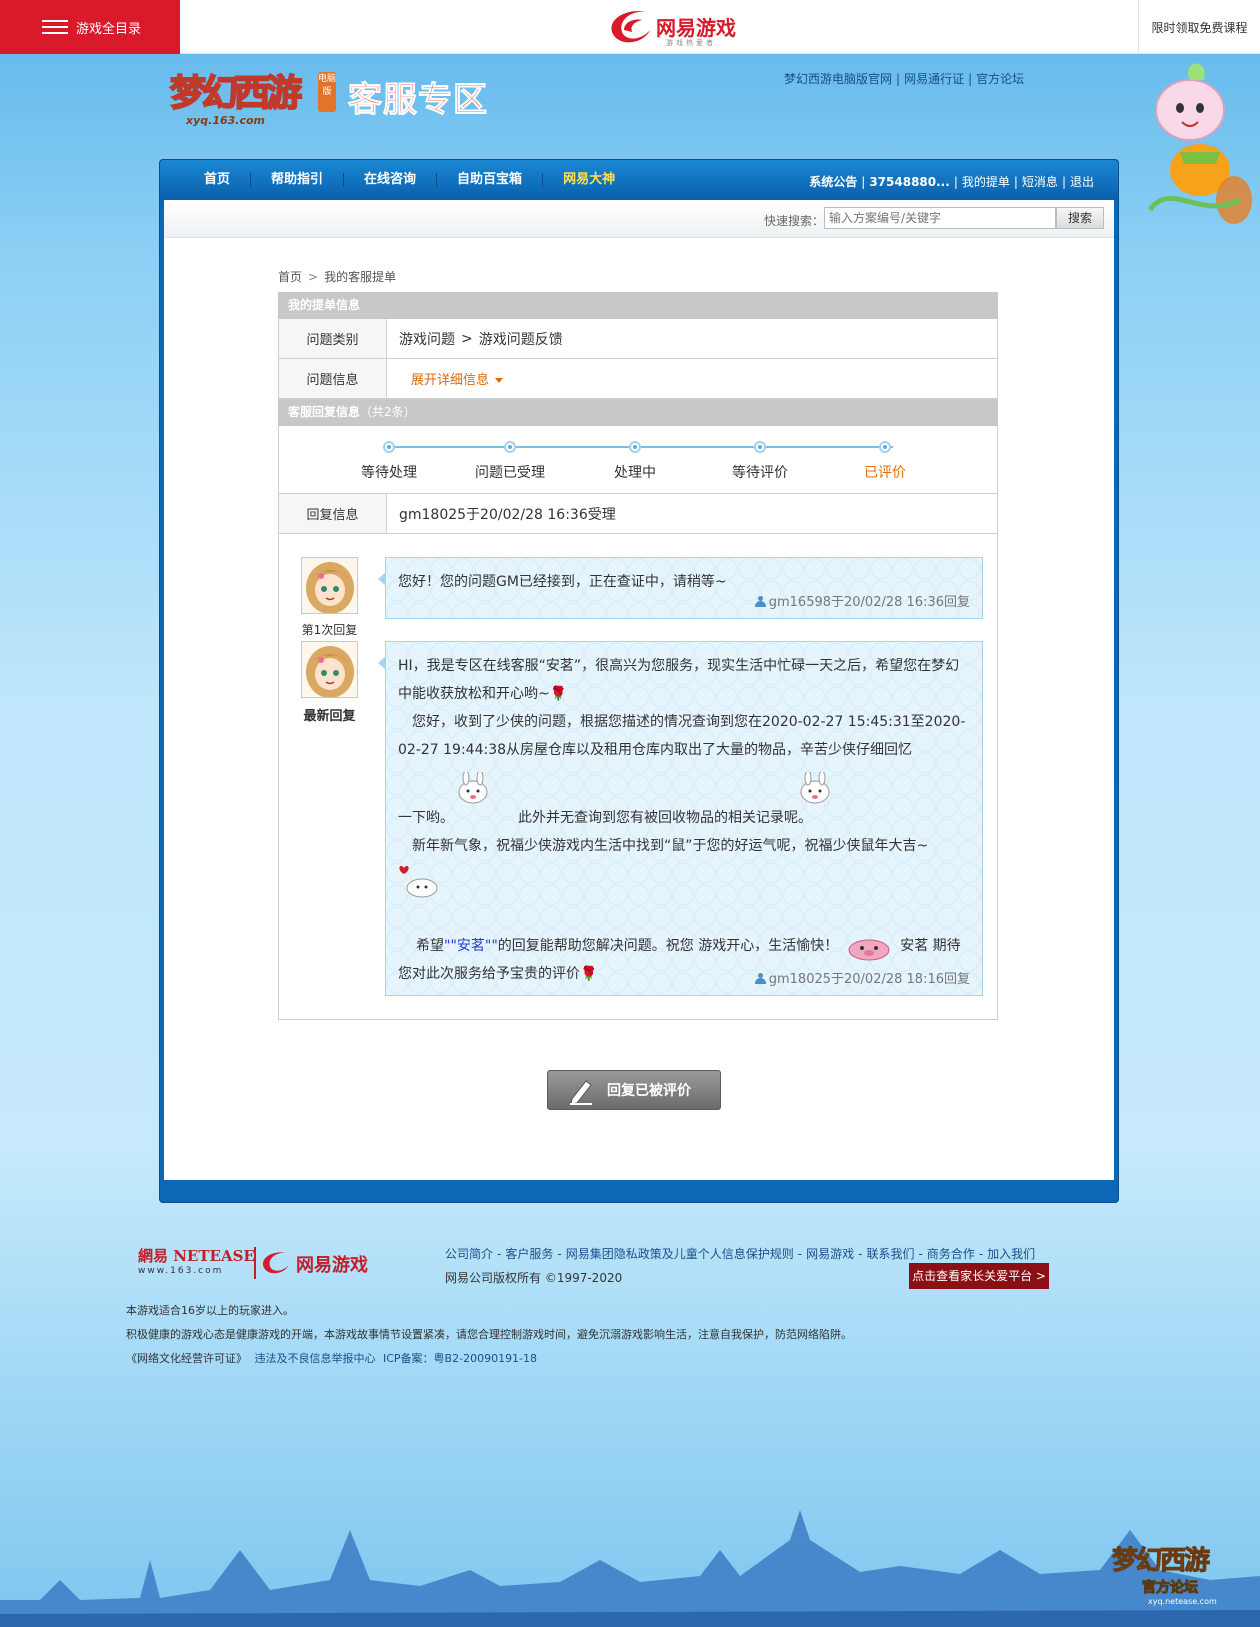  Describe the element at coordinates (638, 305) in the screenshot. I see `ticket-info-header: 我的提单信息` at that location.